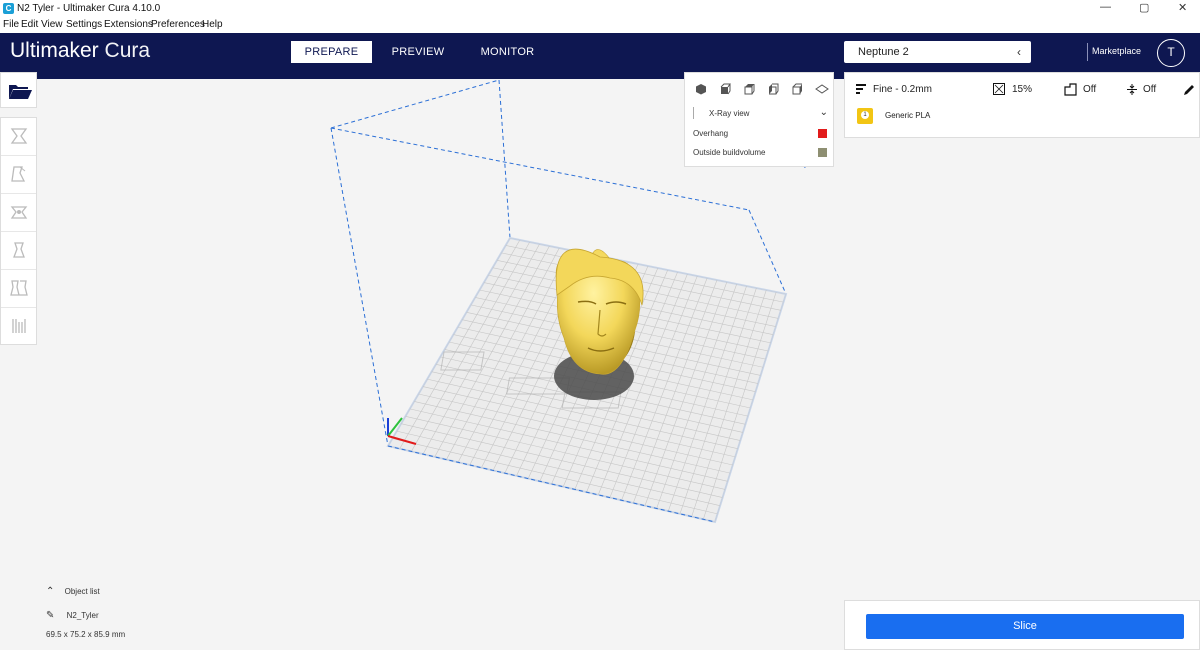 This screenshot has height=650, width=1200. I want to click on move-tool-button, so click(18, 137).